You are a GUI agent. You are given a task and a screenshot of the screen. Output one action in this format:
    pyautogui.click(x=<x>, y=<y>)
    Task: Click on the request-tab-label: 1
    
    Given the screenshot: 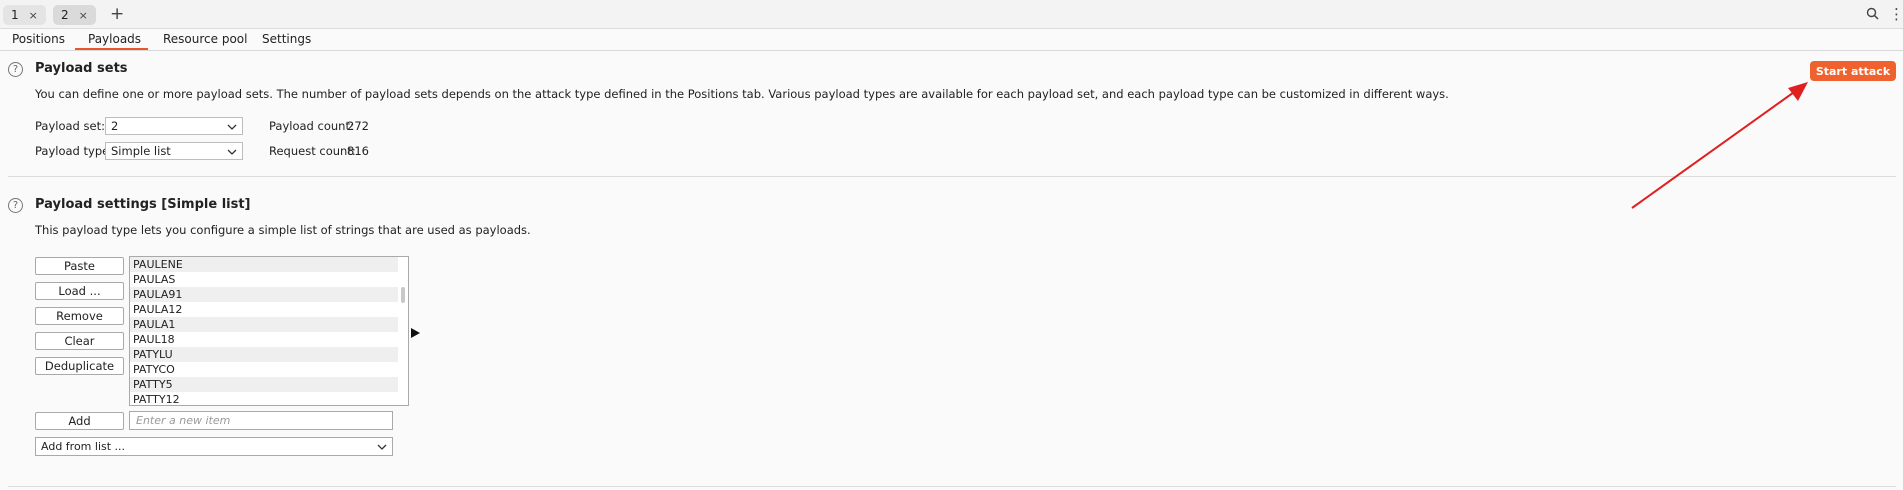 What is the action you would take?
    pyautogui.click(x=15, y=15)
    